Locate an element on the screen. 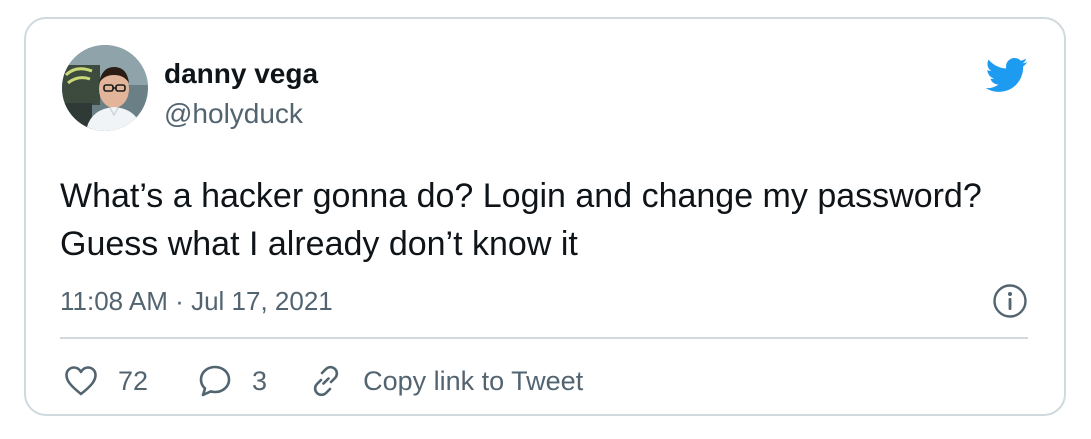 Image resolution: width=1091 pixels, height=439 pixels. author-display-name: danny vega is located at coordinates (241, 74).